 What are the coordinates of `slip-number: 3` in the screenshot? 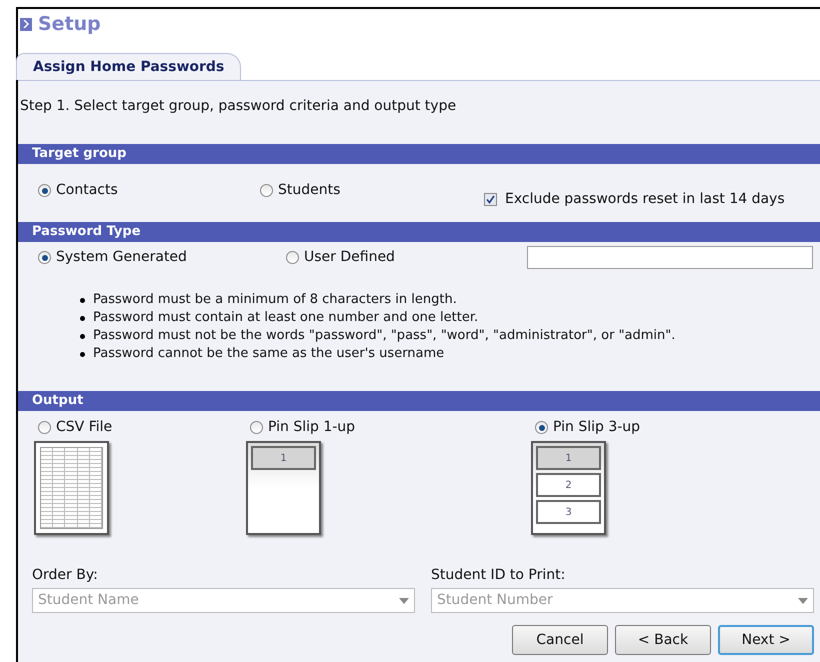 It's located at (568, 512).